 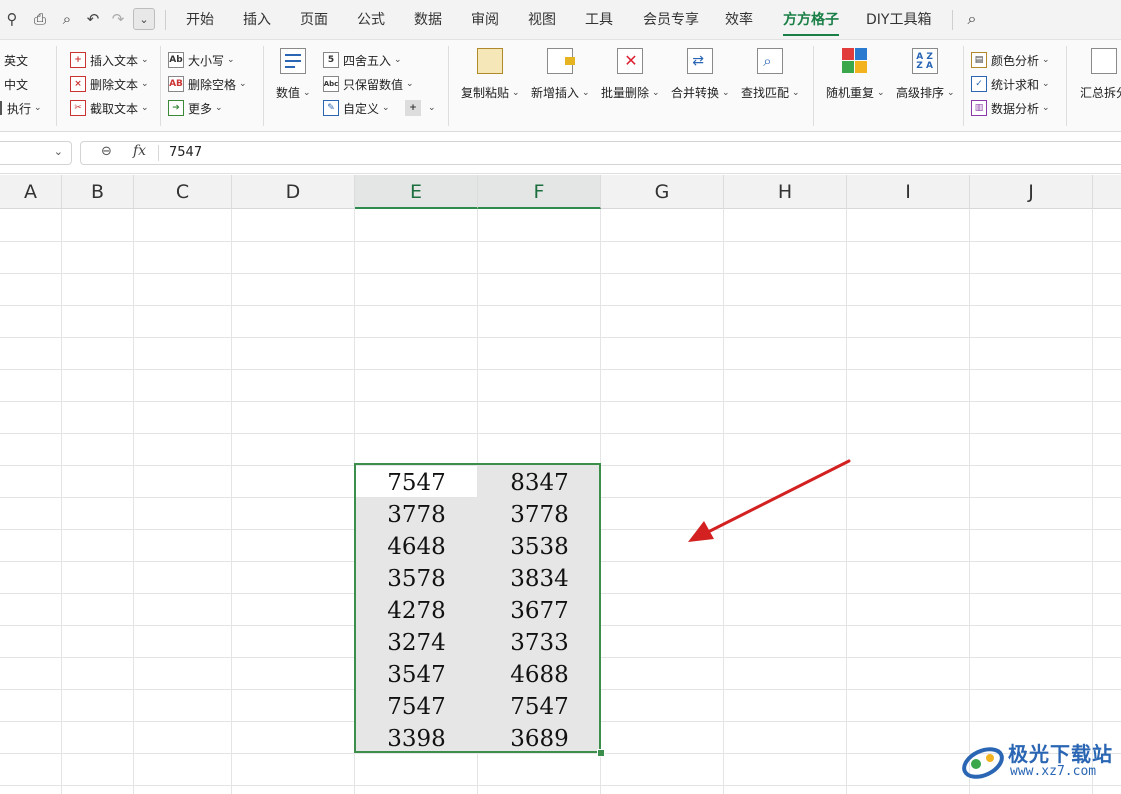 I want to click on column-header-h: H, so click(x=785, y=192).